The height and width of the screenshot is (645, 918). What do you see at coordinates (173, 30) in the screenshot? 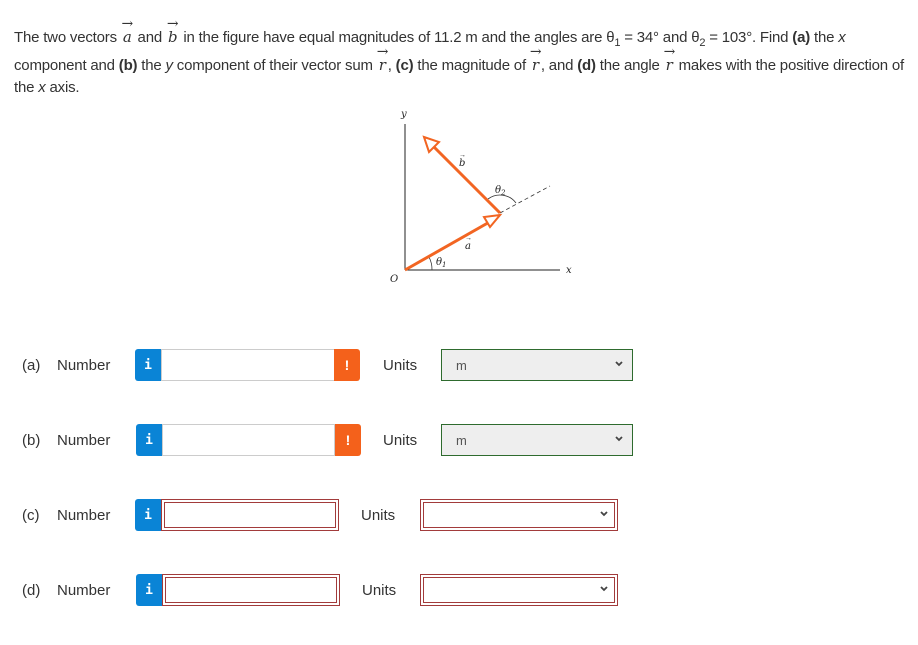
I see `vector-b-symbol: b` at bounding box center [173, 30].